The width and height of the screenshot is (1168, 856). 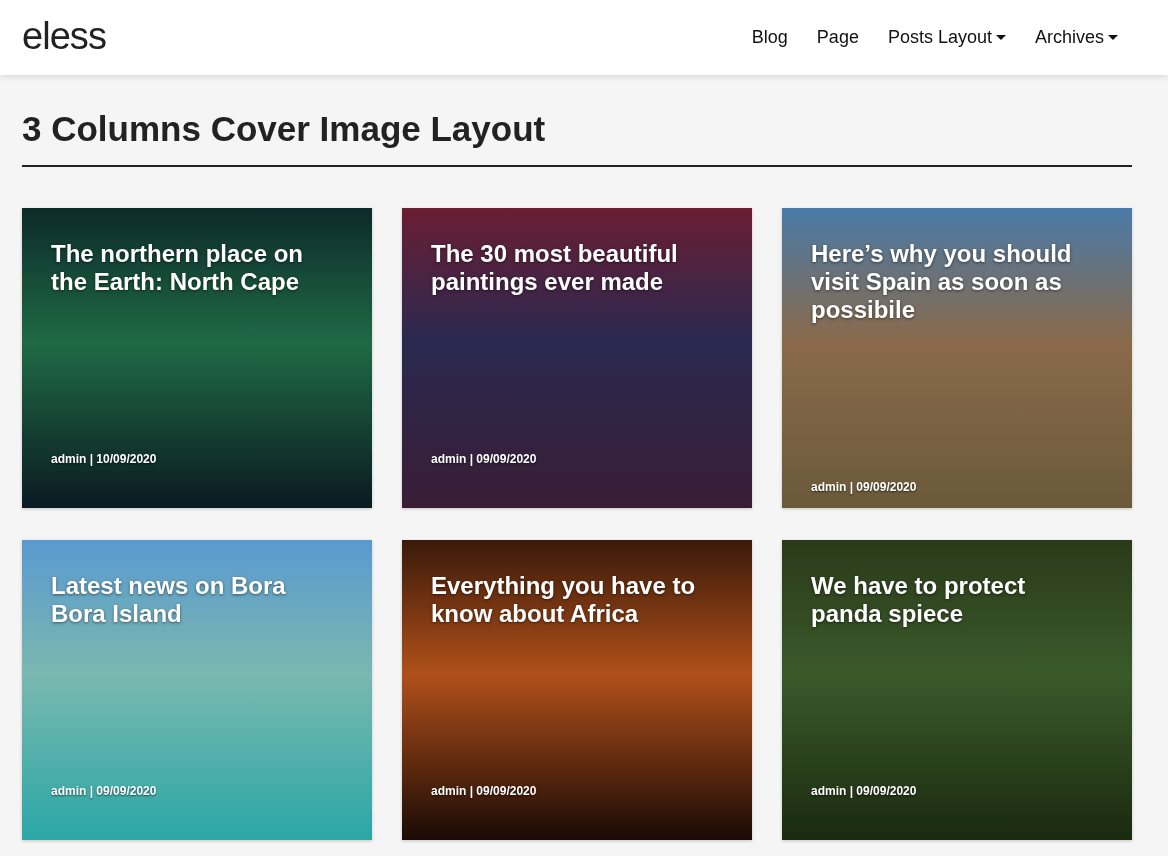 I want to click on nav-link: Blog, so click(x=769, y=37).